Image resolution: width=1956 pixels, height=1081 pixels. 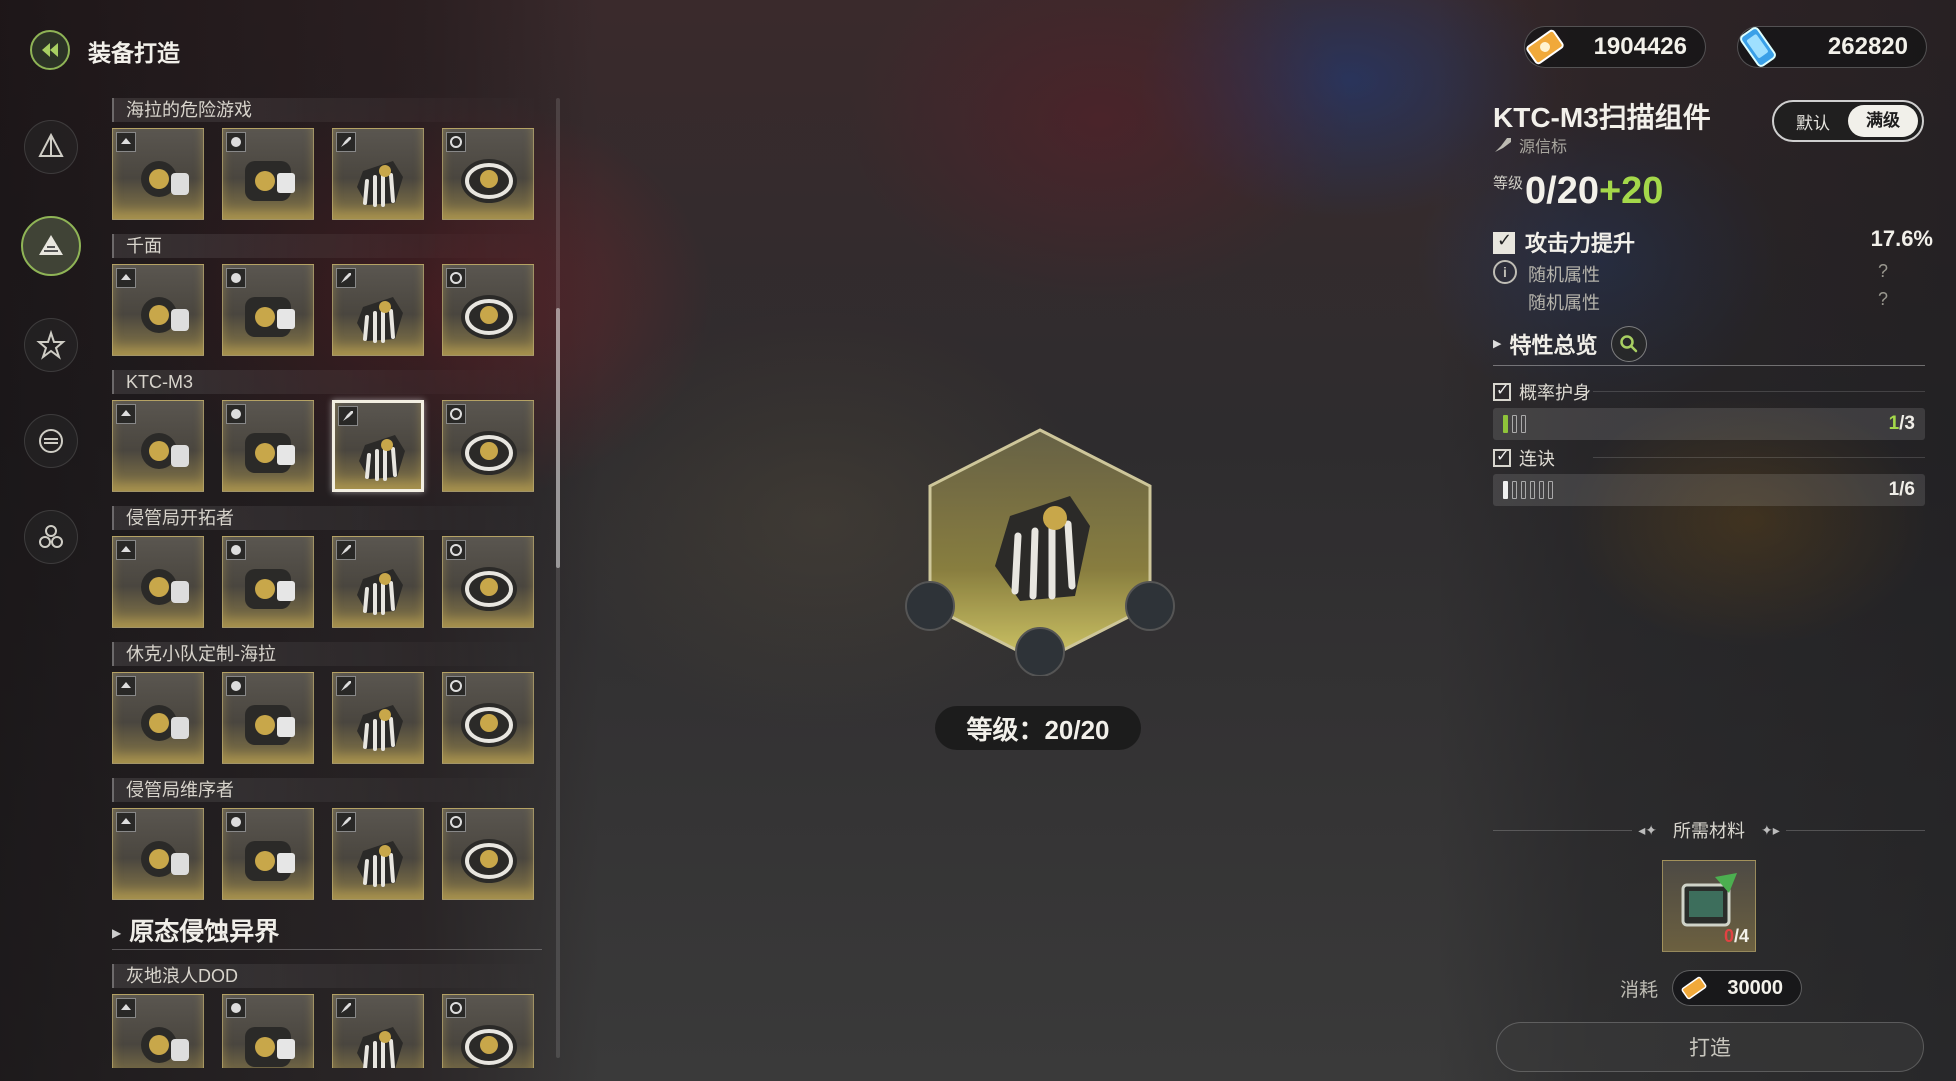 I want to click on level-row: 等级 0/20 +20, so click(x=1578, y=191).